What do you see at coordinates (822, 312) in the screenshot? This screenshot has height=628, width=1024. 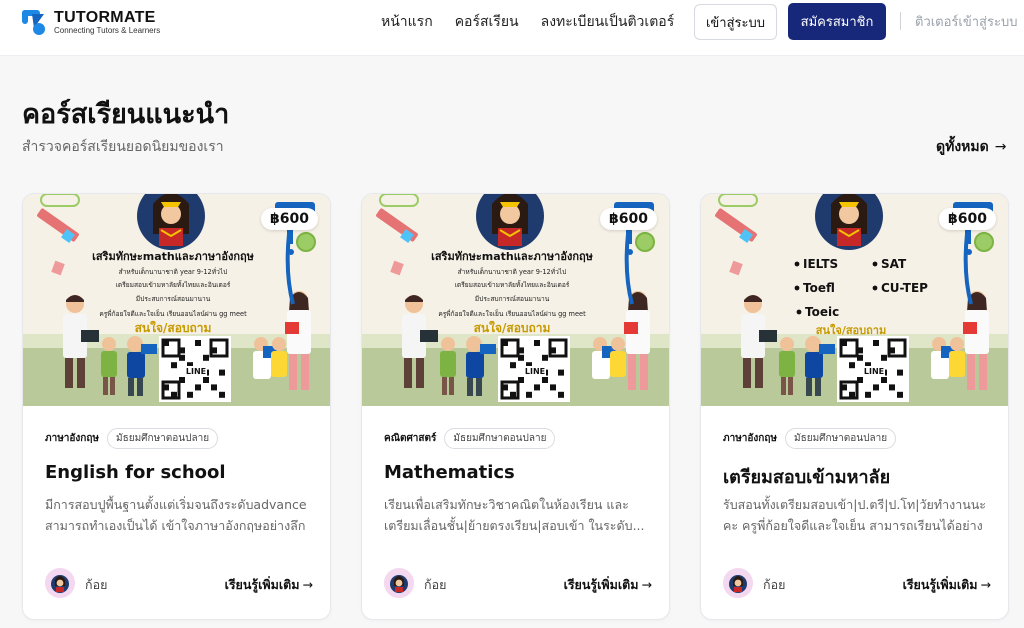 I see `poster-exam-4: Toeic` at bounding box center [822, 312].